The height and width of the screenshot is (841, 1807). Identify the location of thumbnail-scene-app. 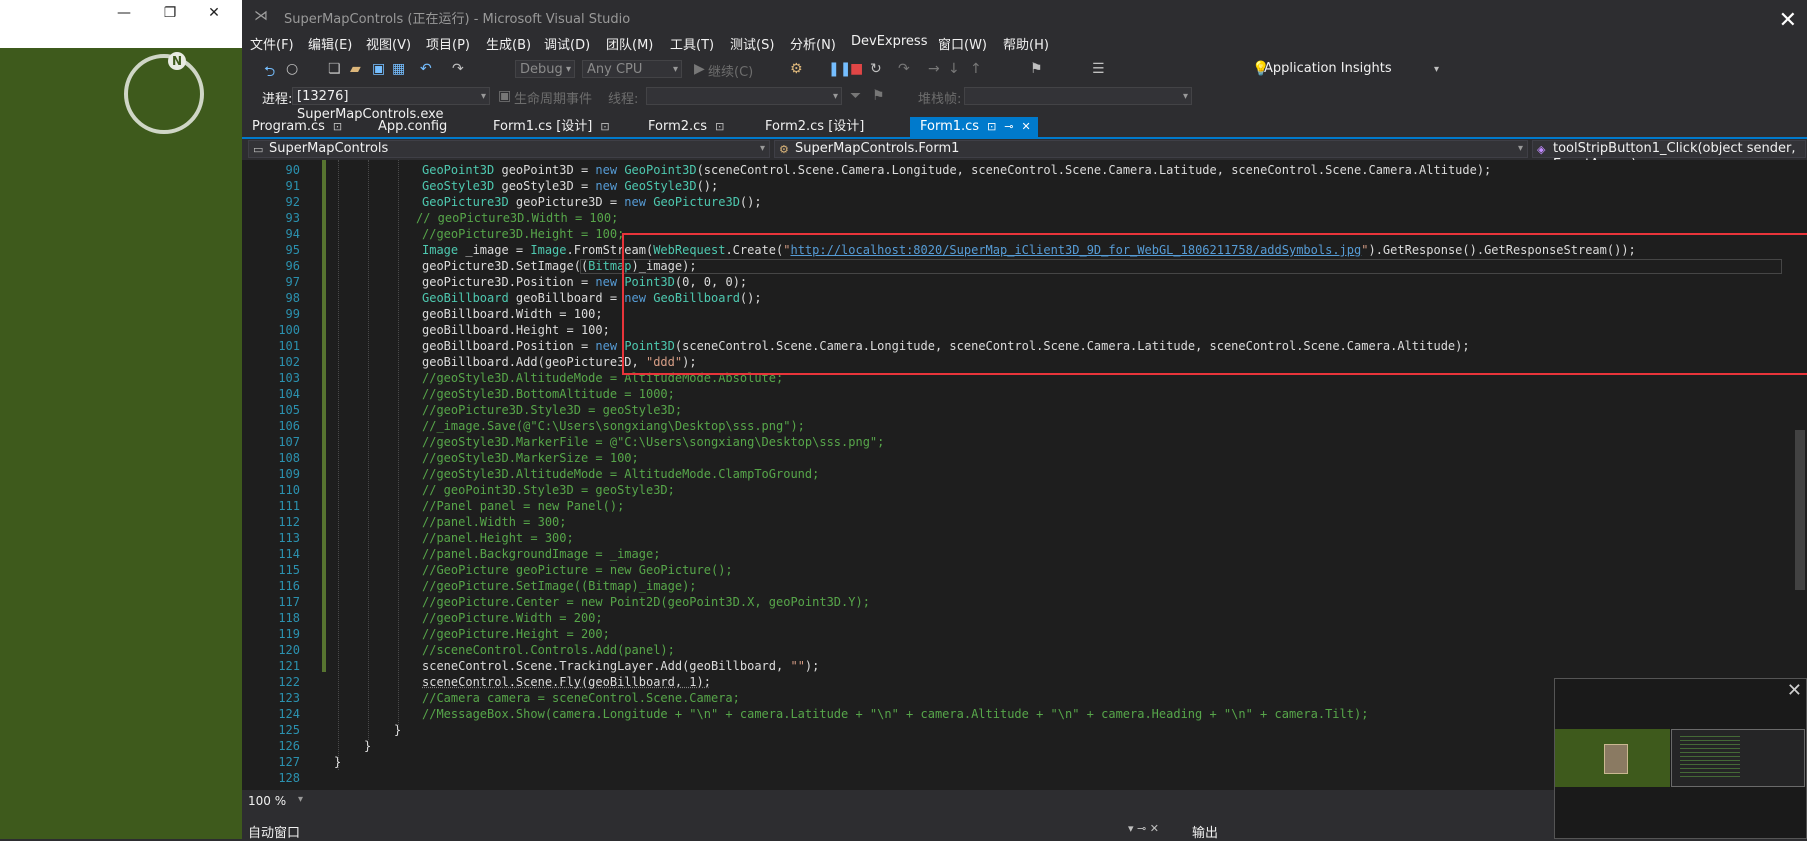
(1612, 758).